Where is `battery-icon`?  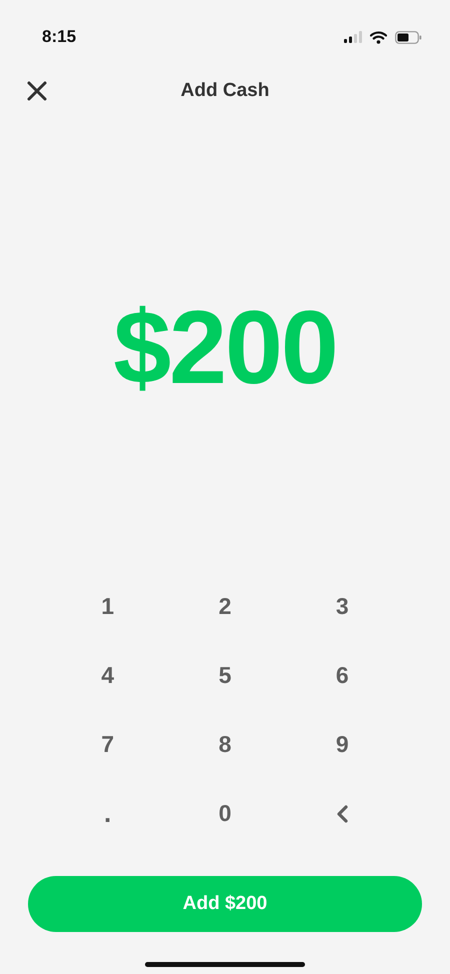
battery-icon is located at coordinates (408, 37).